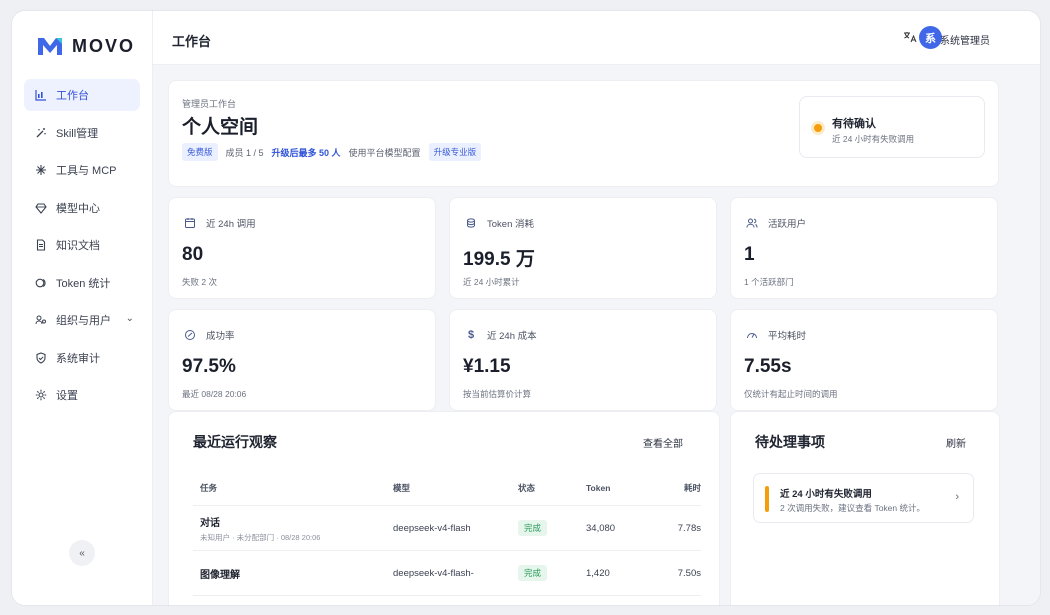 The image size is (1050, 615). I want to click on avatar: 系, so click(930, 37).